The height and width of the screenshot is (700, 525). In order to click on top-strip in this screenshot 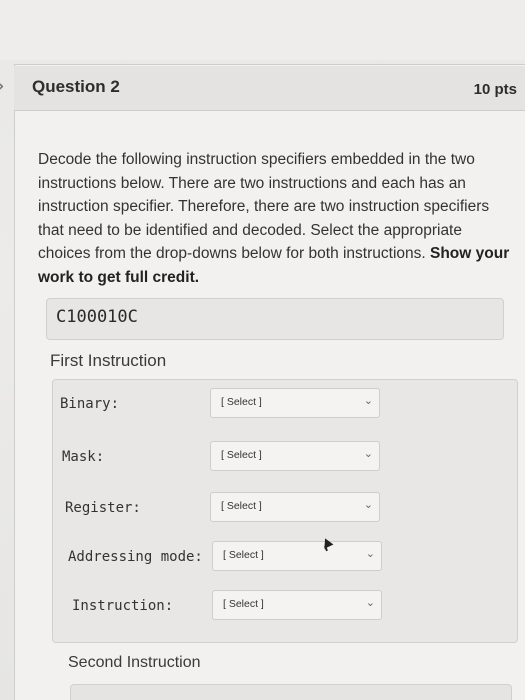, I will do `click(262, 30)`.